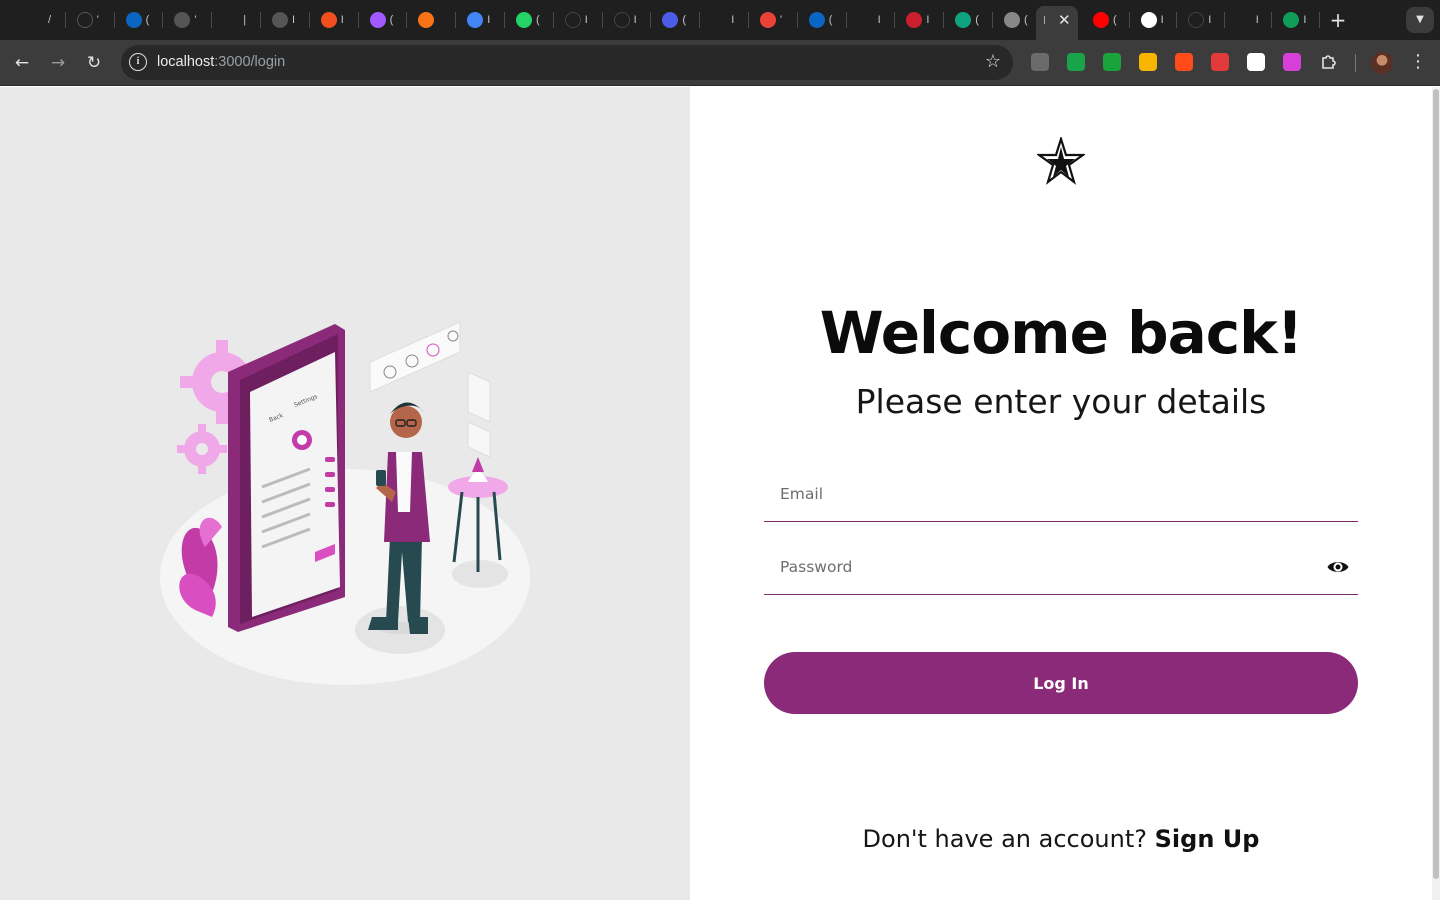 The image size is (1440, 900). Describe the element at coordinates (1004, 839) in the screenshot. I see `signup-prompt-text: Don't have an account?` at that location.